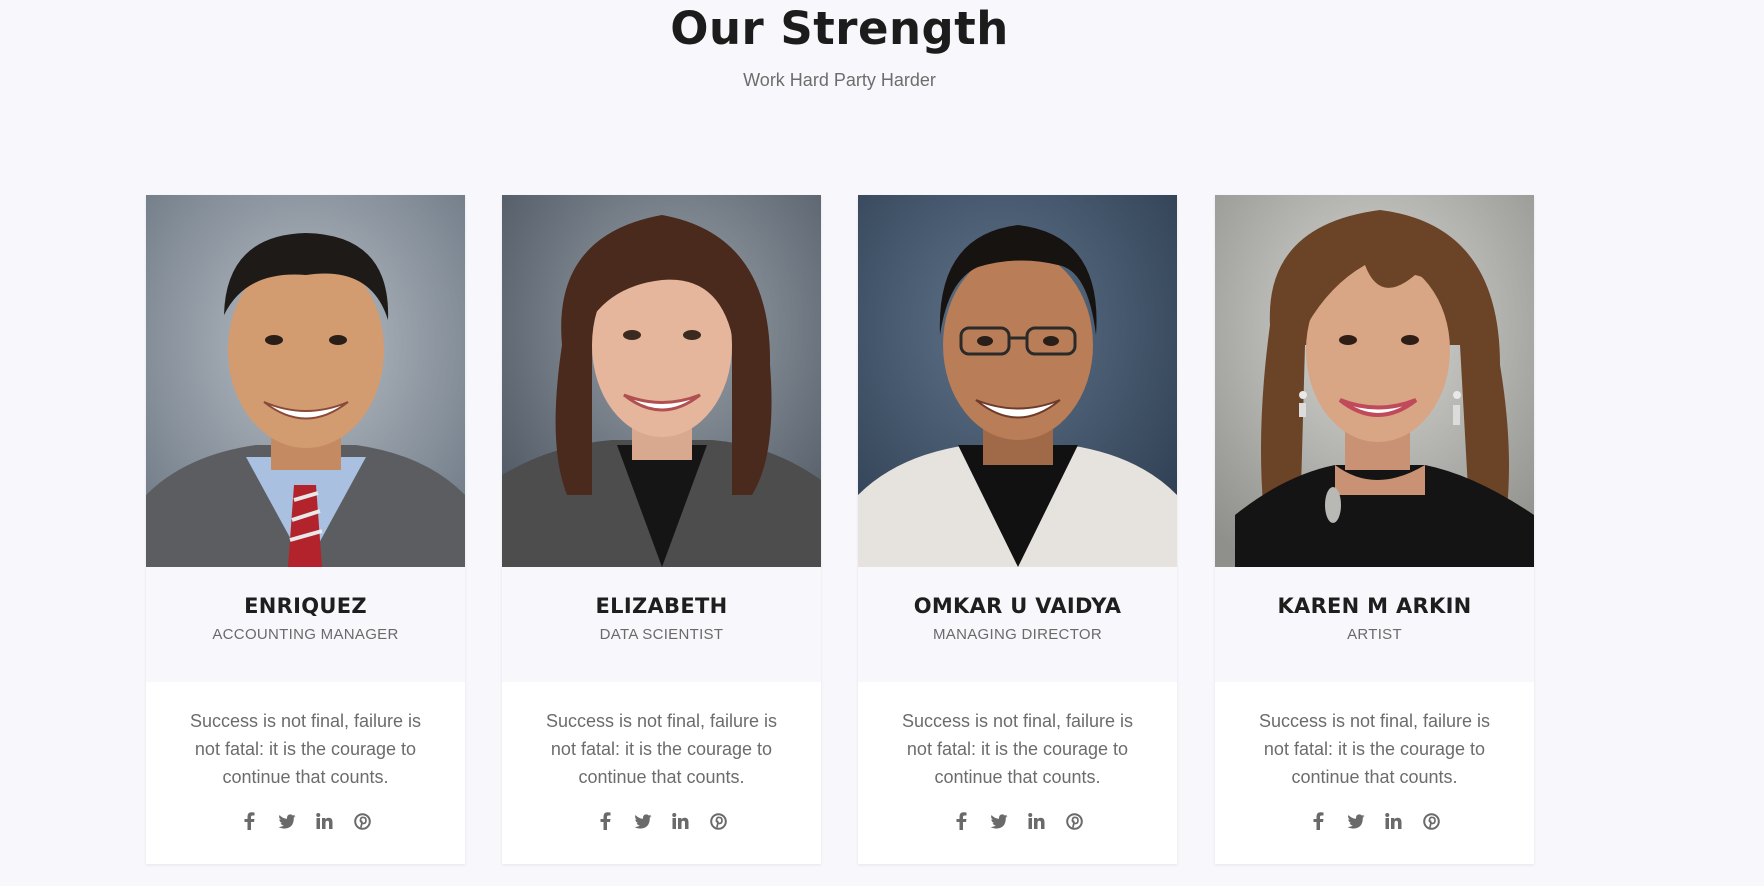 Image resolution: width=1764 pixels, height=886 pixels. I want to click on member-name: KAREN M ARKIN, so click(1374, 606).